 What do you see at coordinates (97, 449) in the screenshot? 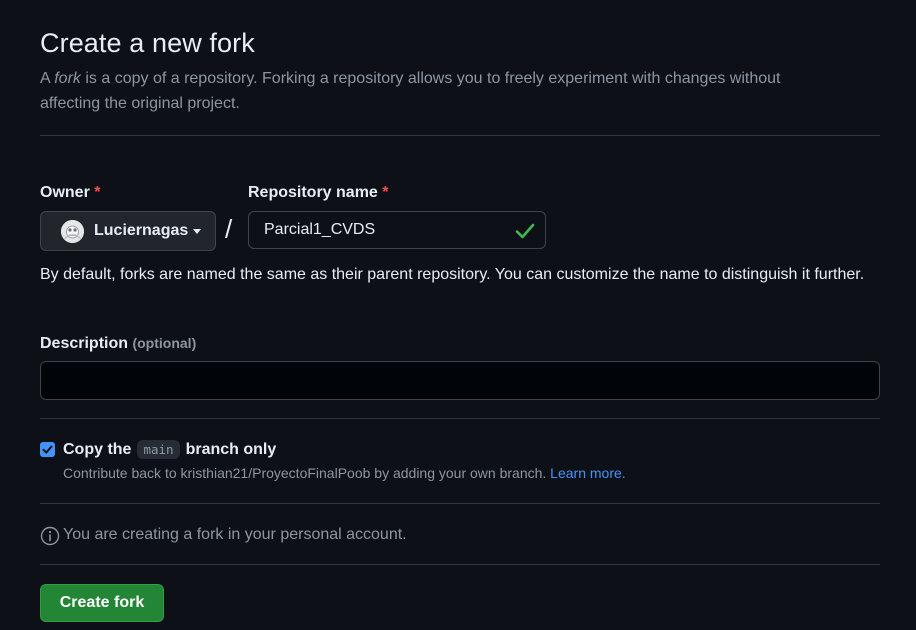
I see `copy-branch-label-prefix: Copy the` at bounding box center [97, 449].